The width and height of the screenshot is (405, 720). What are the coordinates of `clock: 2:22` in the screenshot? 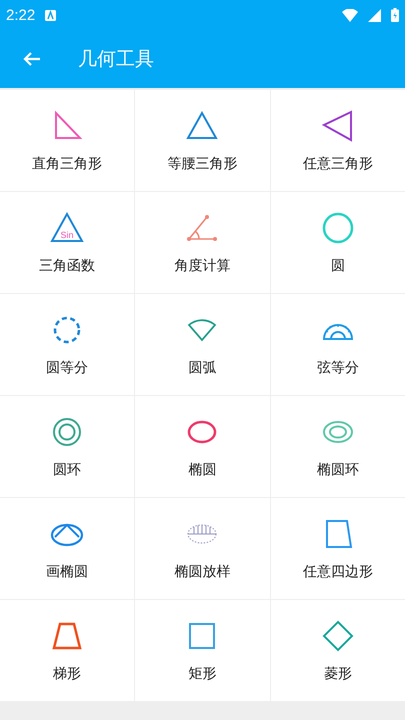 It's located at (21, 15).